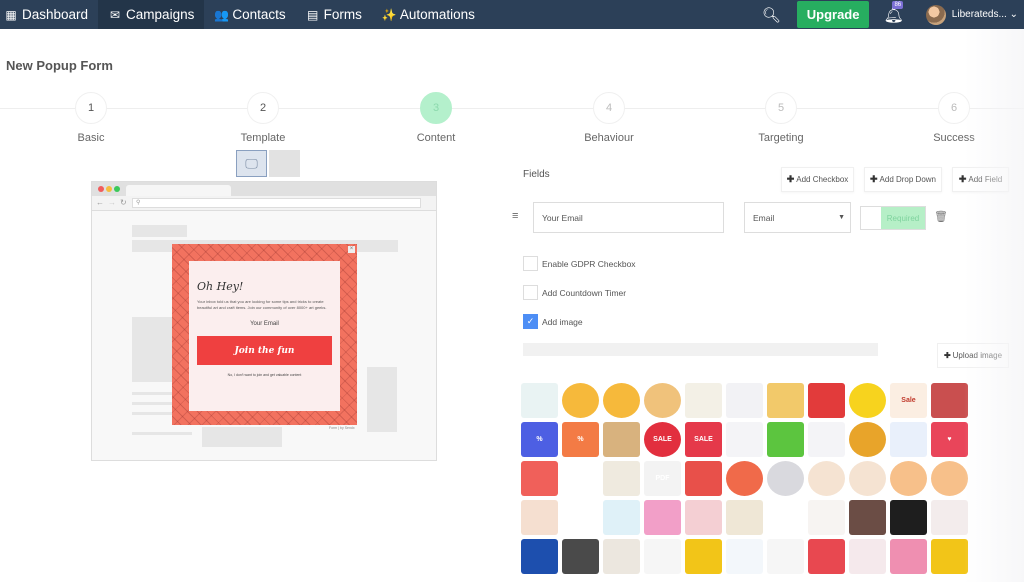 This screenshot has height=582, width=1024. I want to click on gallery-image-pdf: PDF, so click(662, 478).